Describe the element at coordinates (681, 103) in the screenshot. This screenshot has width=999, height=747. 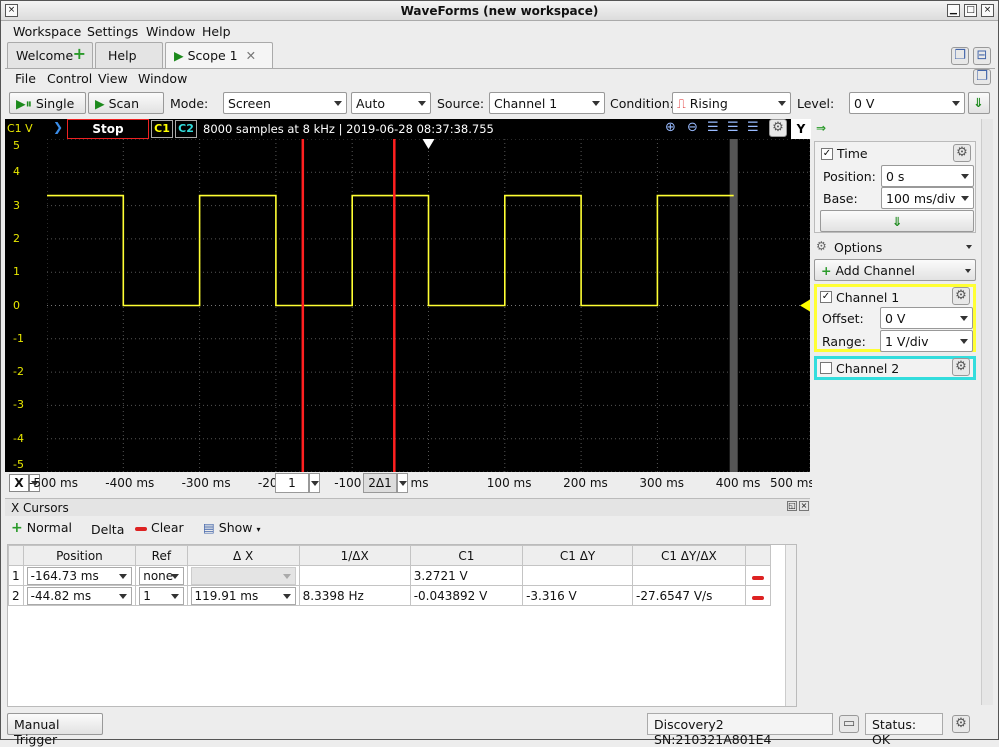
I see `rising-edge-icon: ⎍` at that location.